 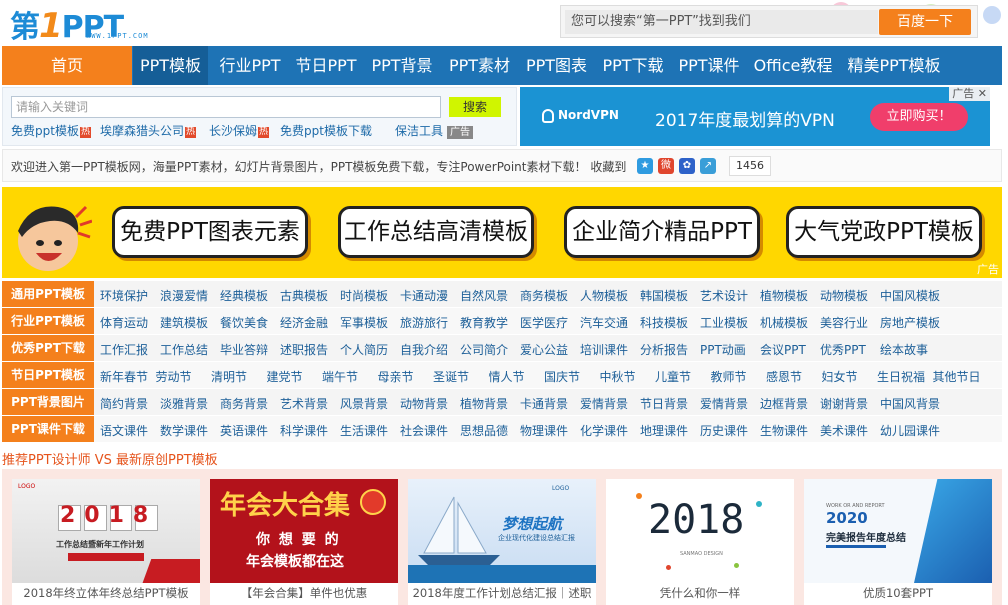 I want to click on category-link: 会议PPT, so click(x=783, y=349).